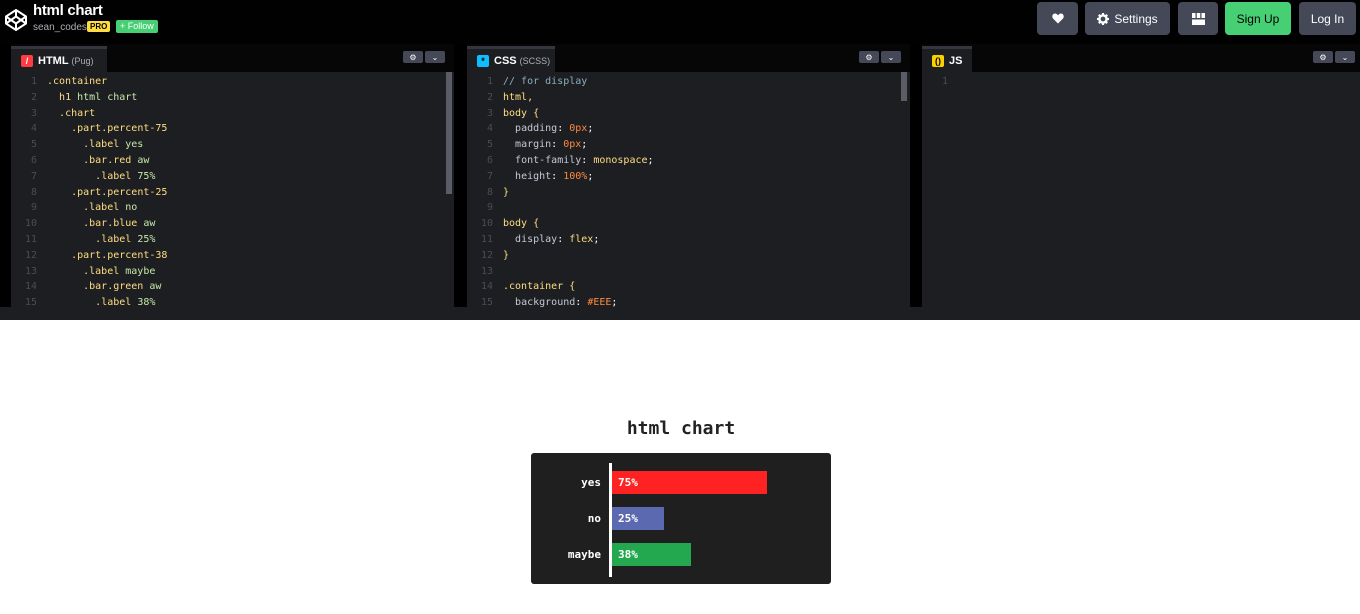 This screenshot has height=614, width=1360. Describe the element at coordinates (545, 81) in the screenshot. I see `code-line: // for display` at that location.